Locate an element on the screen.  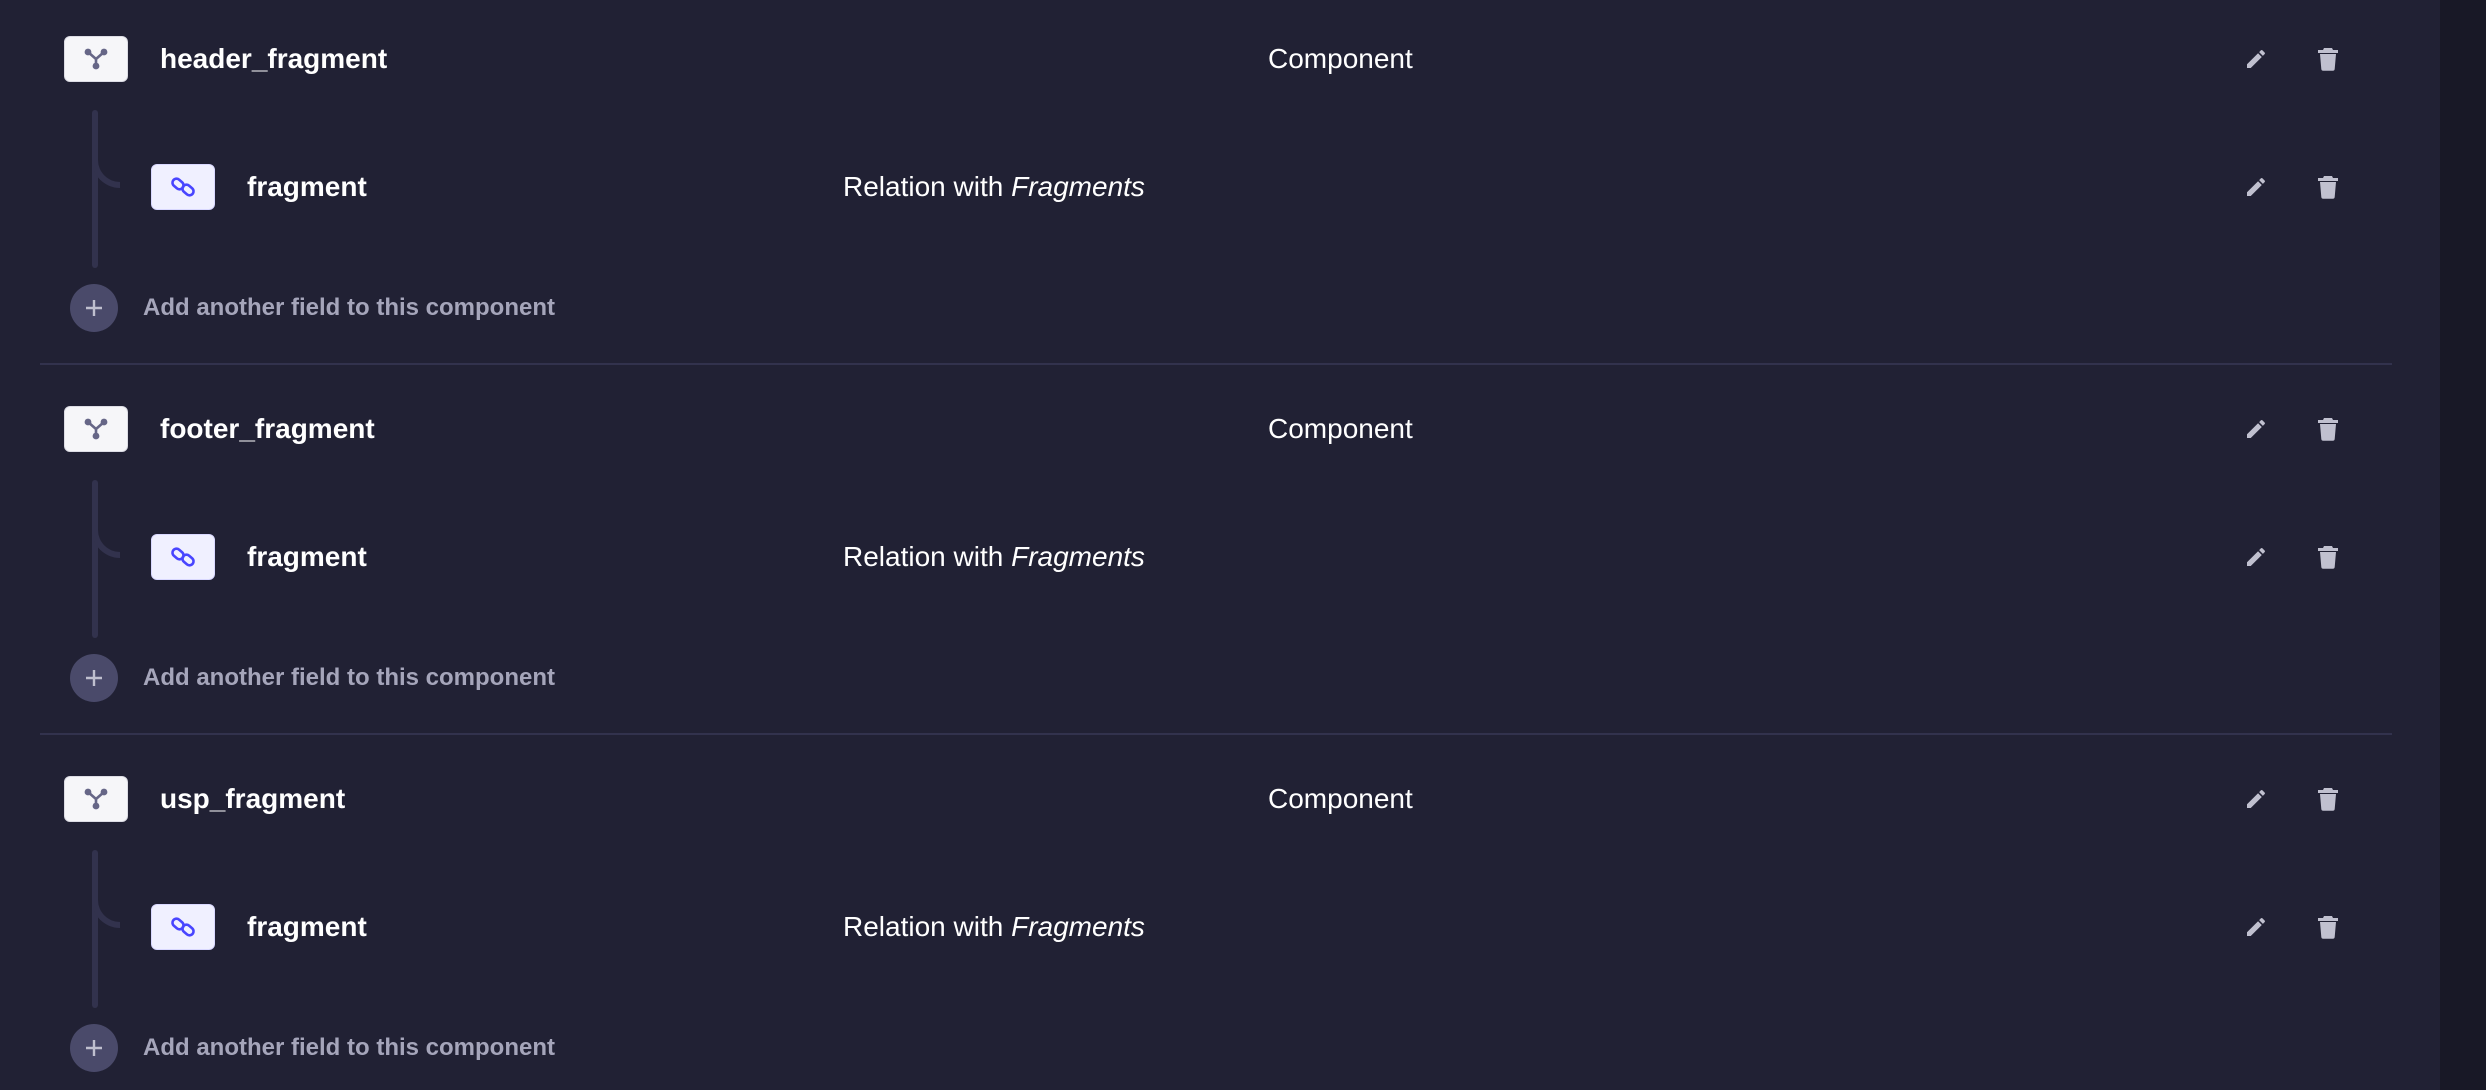
right-edge-strip is located at coordinates (2463, 545).